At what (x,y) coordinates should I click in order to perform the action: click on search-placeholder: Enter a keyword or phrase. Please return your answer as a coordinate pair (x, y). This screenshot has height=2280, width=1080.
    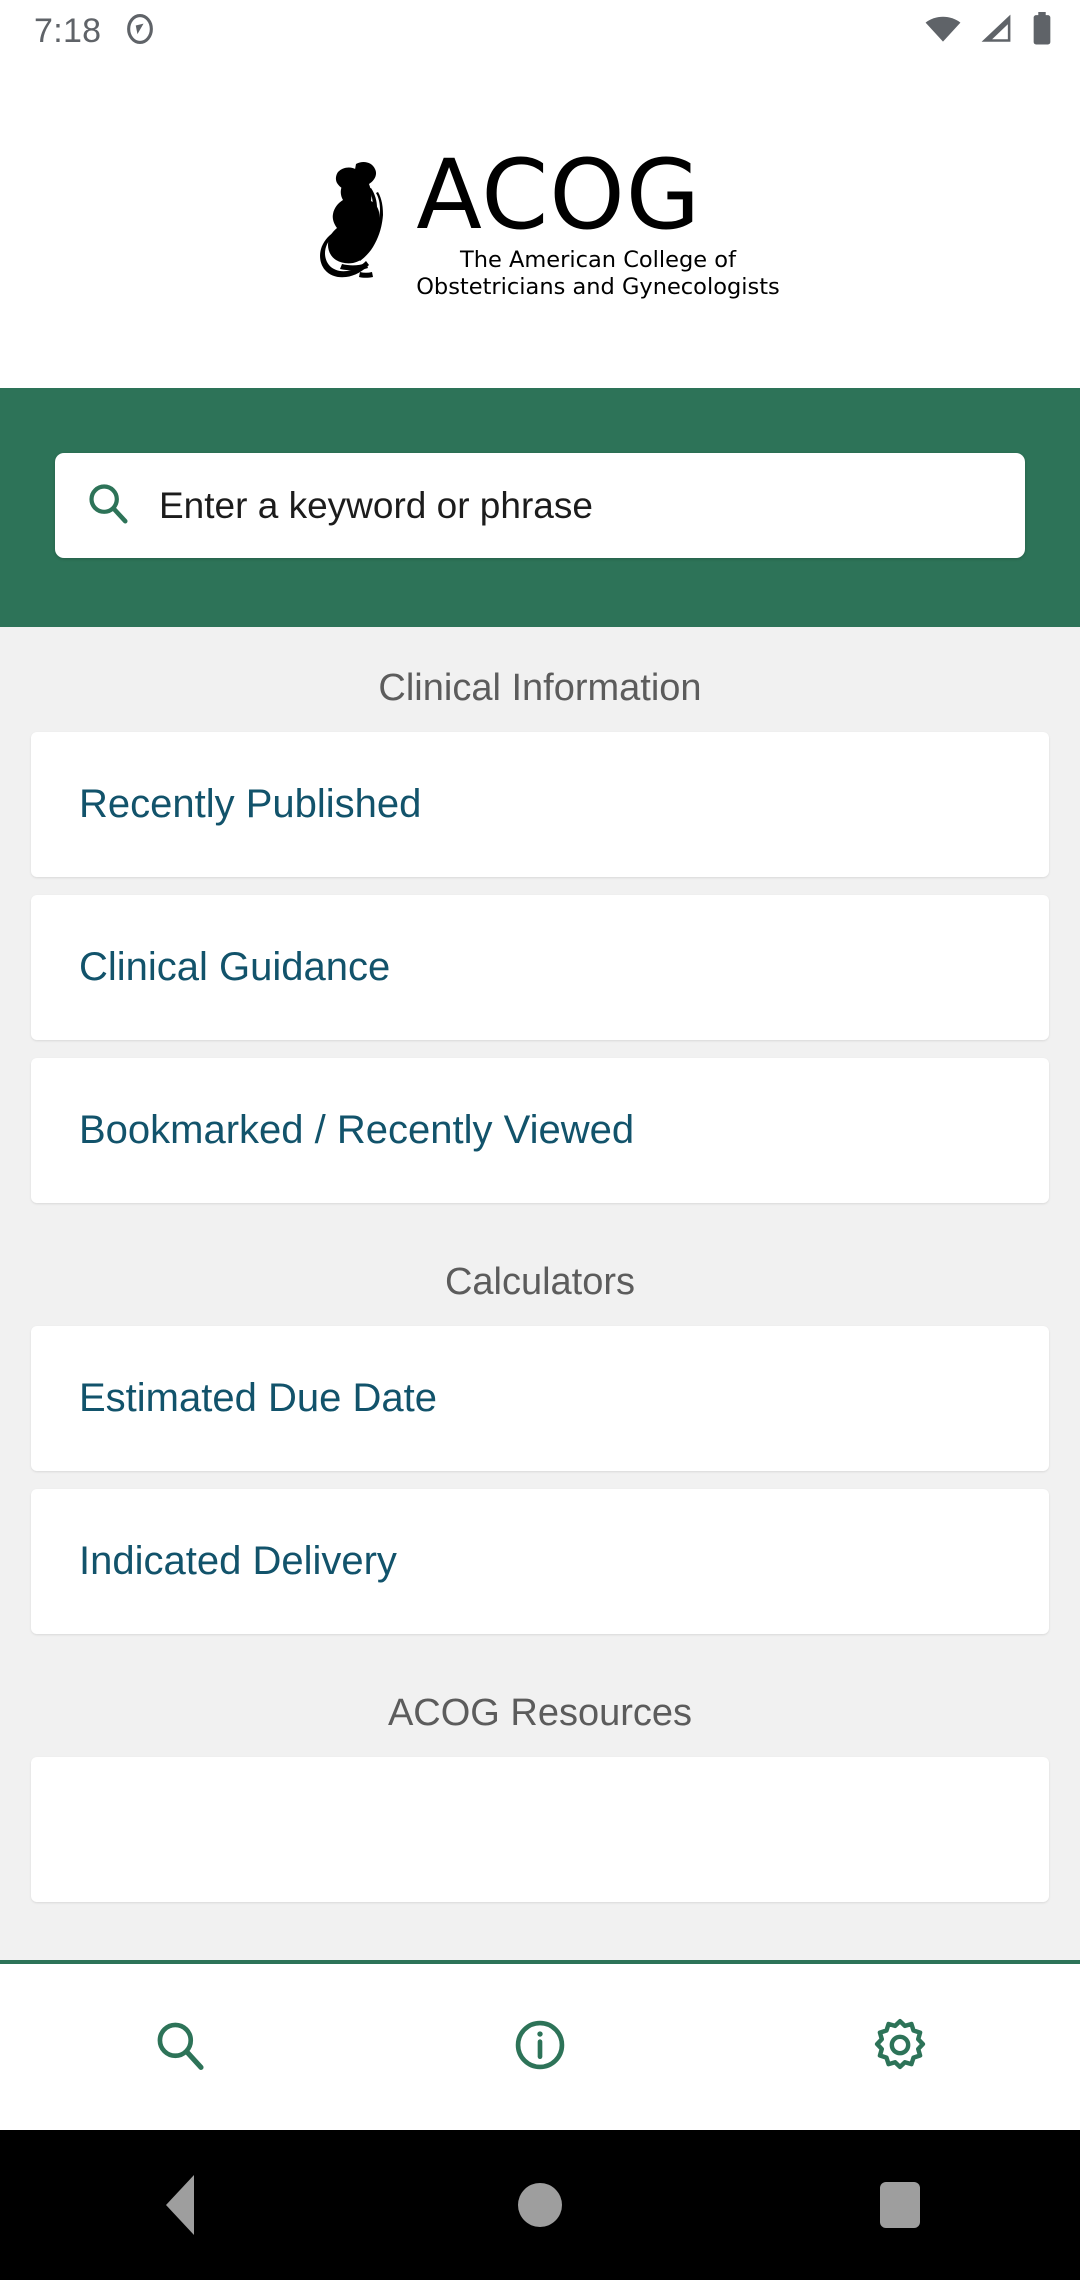
    Looking at the image, I should click on (376, 505).